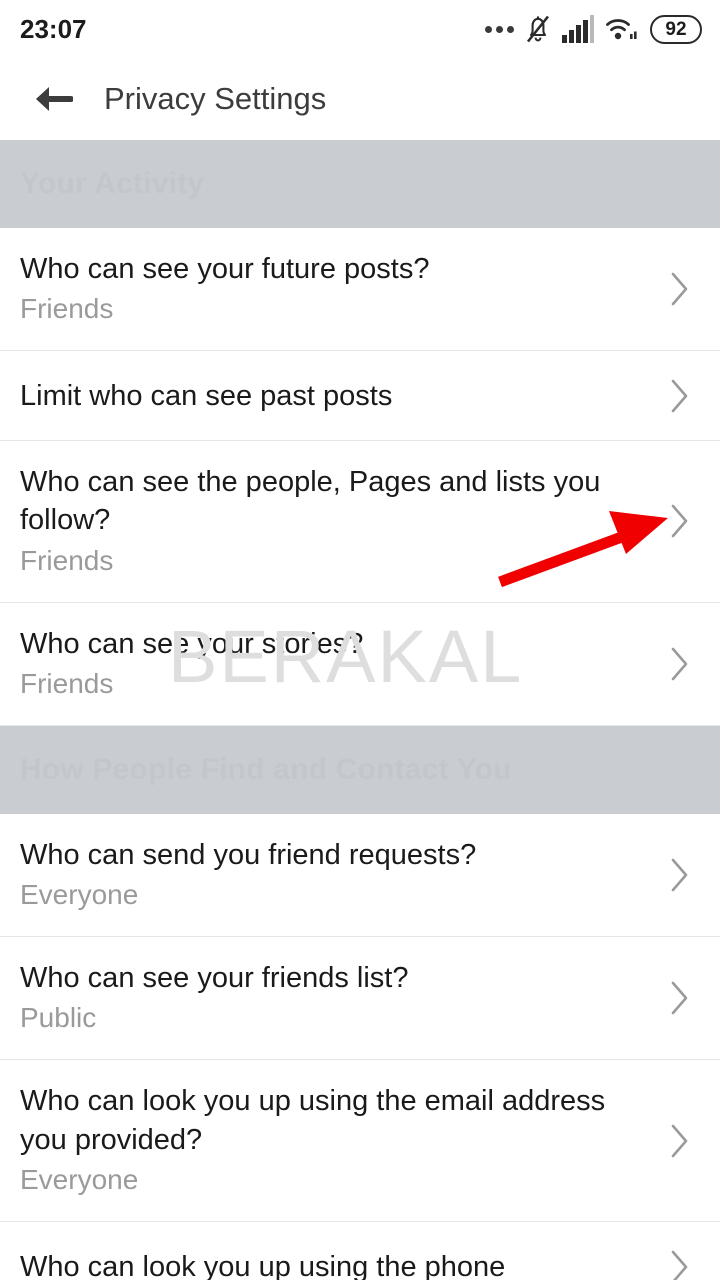 Image resolution: width=720 pixels, height=1280 pixels. Describe the element at coordinates (225, 269) in the screenshot. I see `setting-row-title: Who can see your future posts?` at that location.